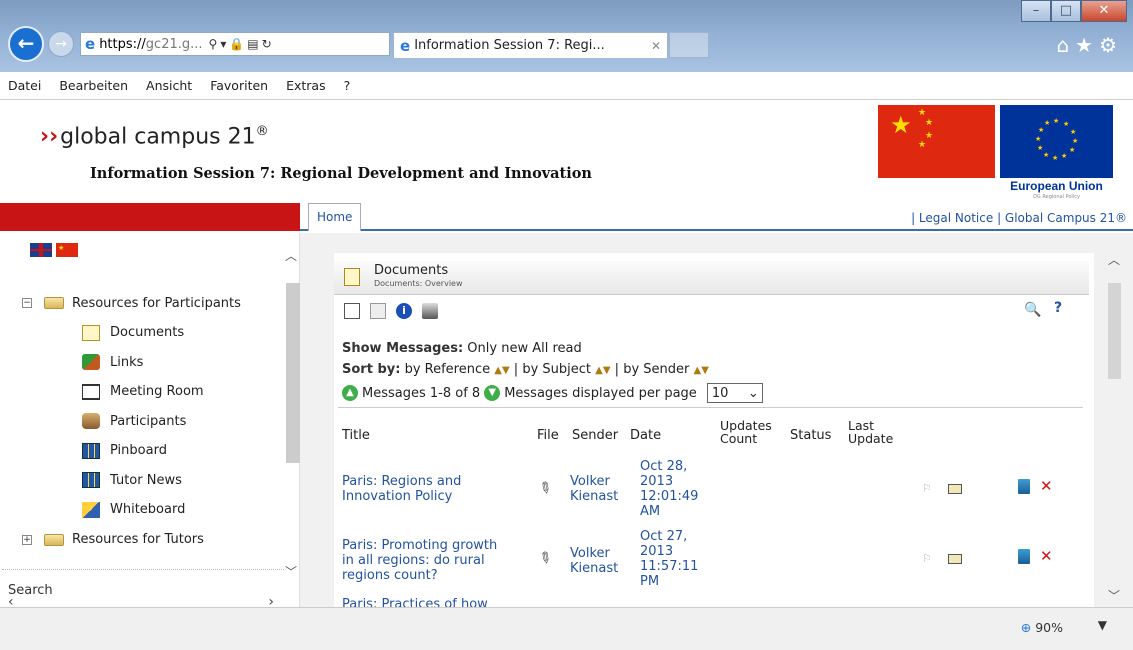  Describe the element at coordinates (1032, 310) in the screenshot. I see `search-icon: 🔍` at that location.